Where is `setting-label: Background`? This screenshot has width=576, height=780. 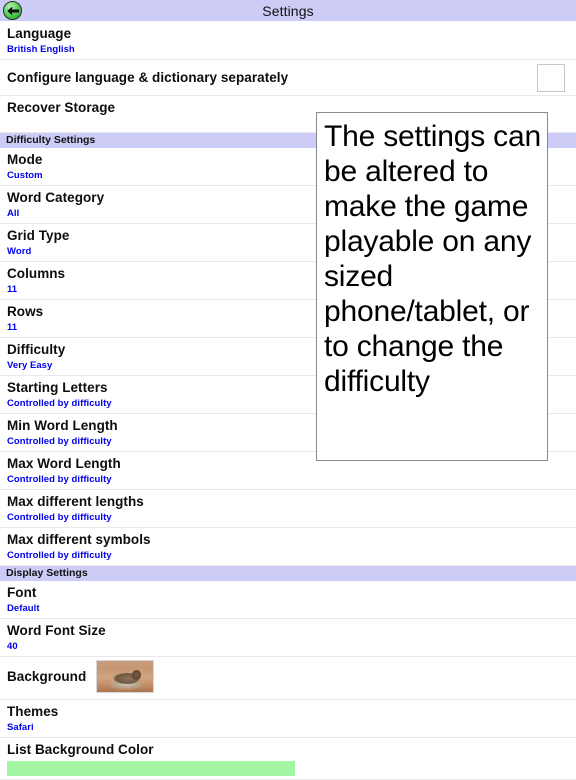
setting-label: Background is located at coordinates (47, 676).